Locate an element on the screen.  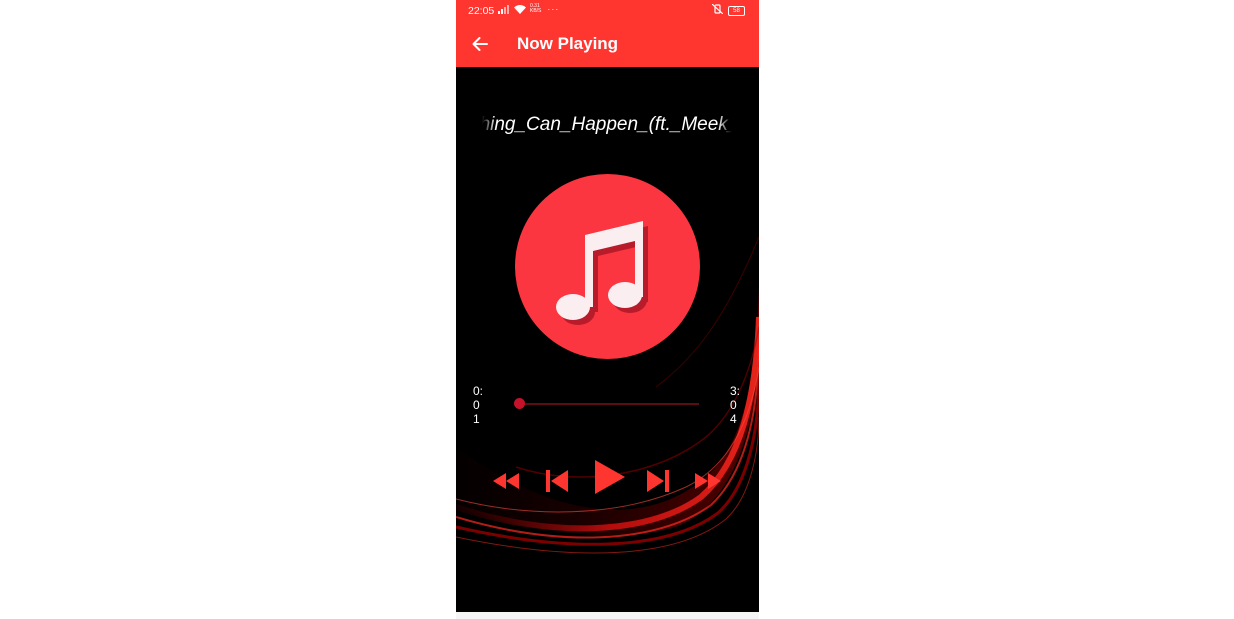
back-button is located at coordinates (480, 44).